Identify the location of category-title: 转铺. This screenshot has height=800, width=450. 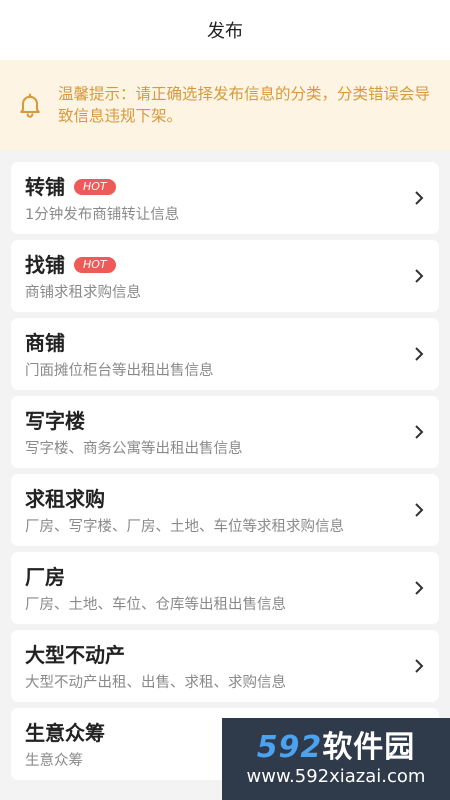
(45, 186).